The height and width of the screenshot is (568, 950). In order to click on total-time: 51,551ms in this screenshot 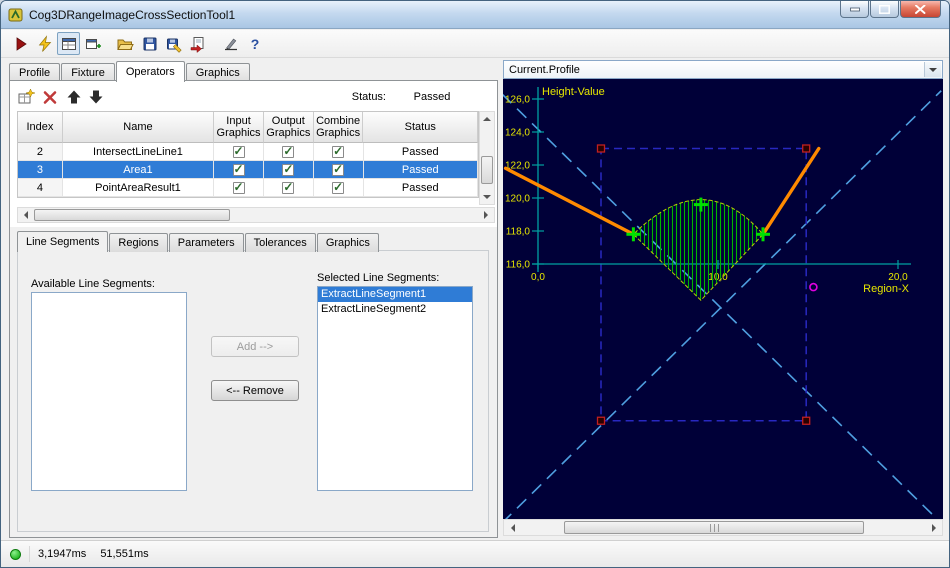, I will do `click(124, 554)`.